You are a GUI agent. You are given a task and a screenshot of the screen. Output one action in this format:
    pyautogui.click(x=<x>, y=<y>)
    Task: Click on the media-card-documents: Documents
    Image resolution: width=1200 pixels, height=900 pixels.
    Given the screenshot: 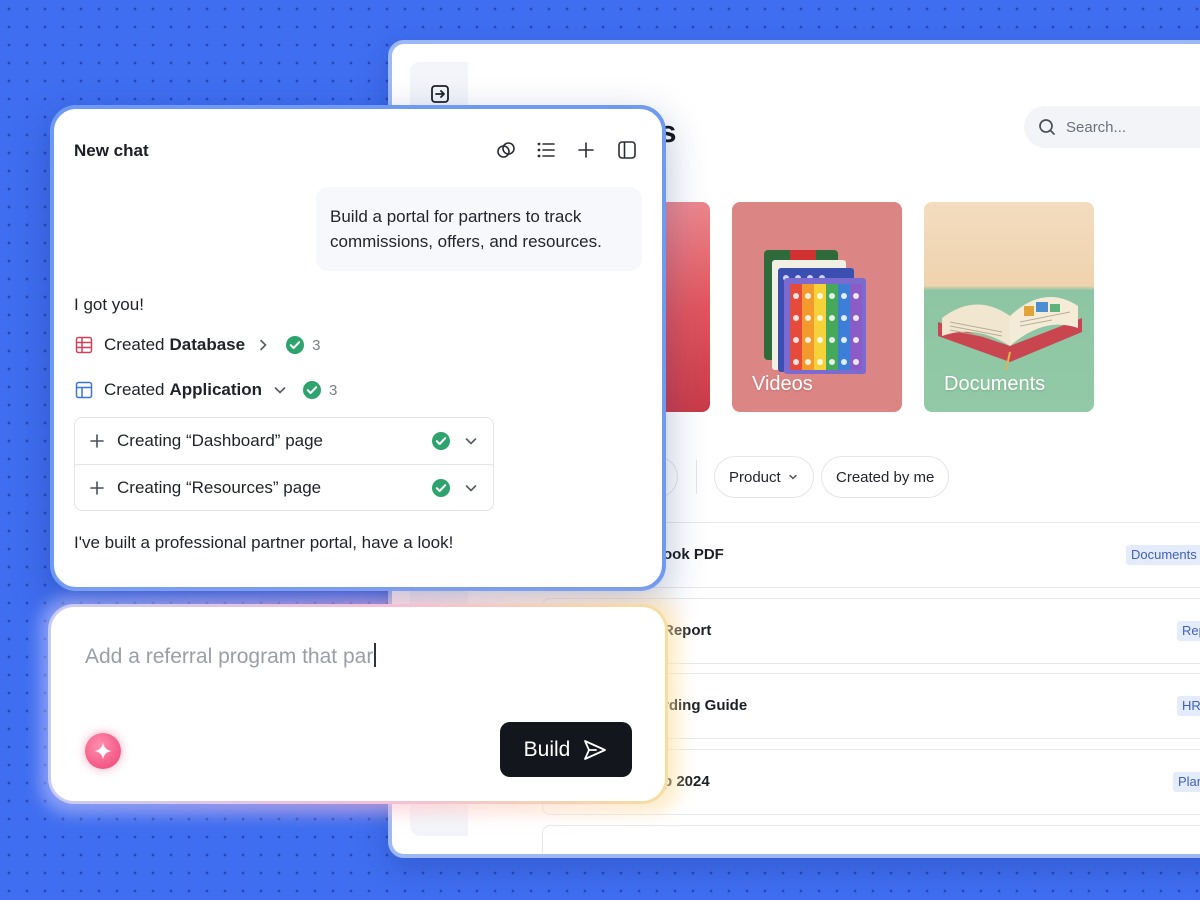 What is the action you would take?
    pyautogui.click(x=1009, y=307)
    